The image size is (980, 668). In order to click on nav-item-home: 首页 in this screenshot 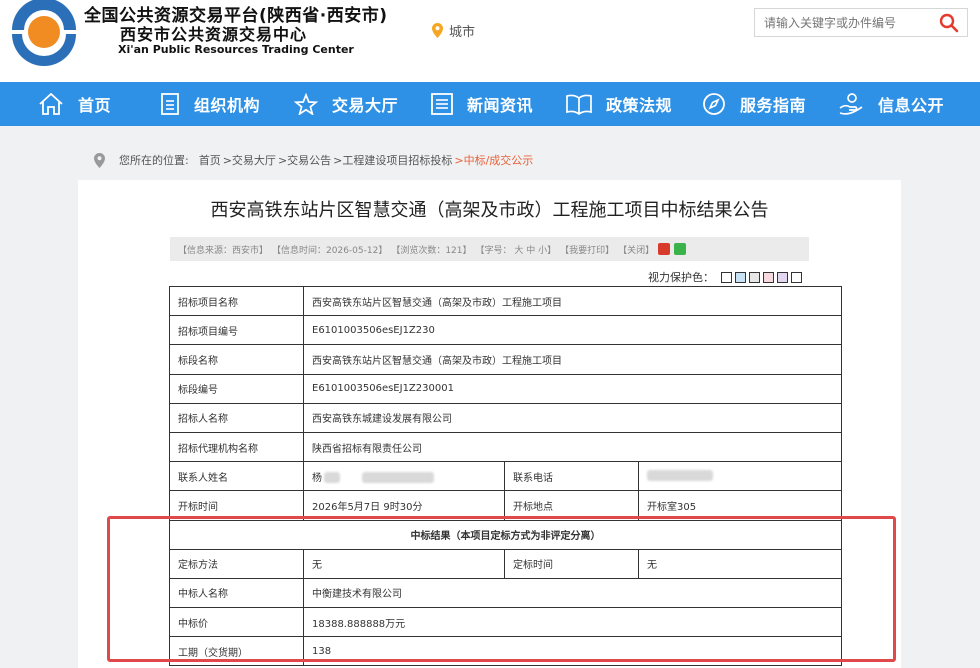, I will do `click(74, 104)`.